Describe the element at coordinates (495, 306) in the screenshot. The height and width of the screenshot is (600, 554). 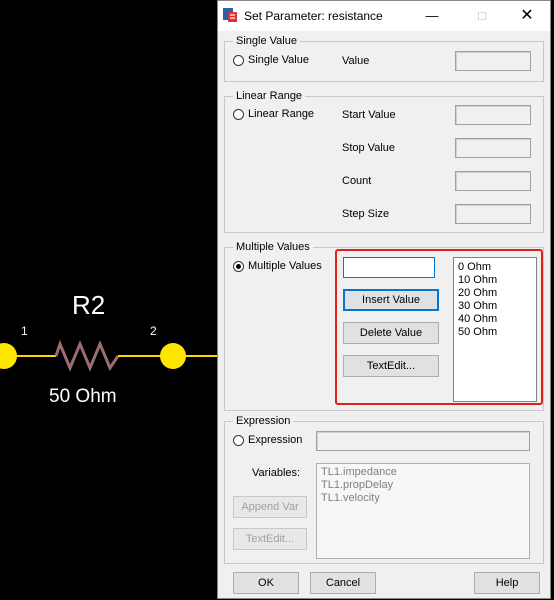
I see `list-item: 30 Ohm` at that location.